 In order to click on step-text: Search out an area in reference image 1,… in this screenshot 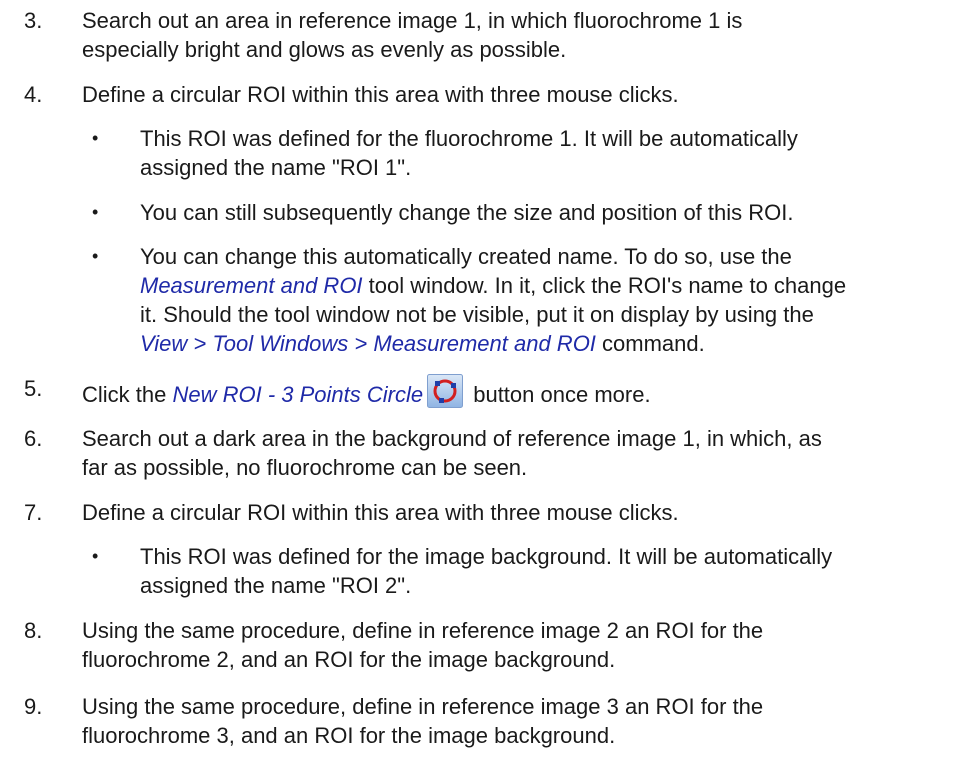, I will do `click(512, 35)`.